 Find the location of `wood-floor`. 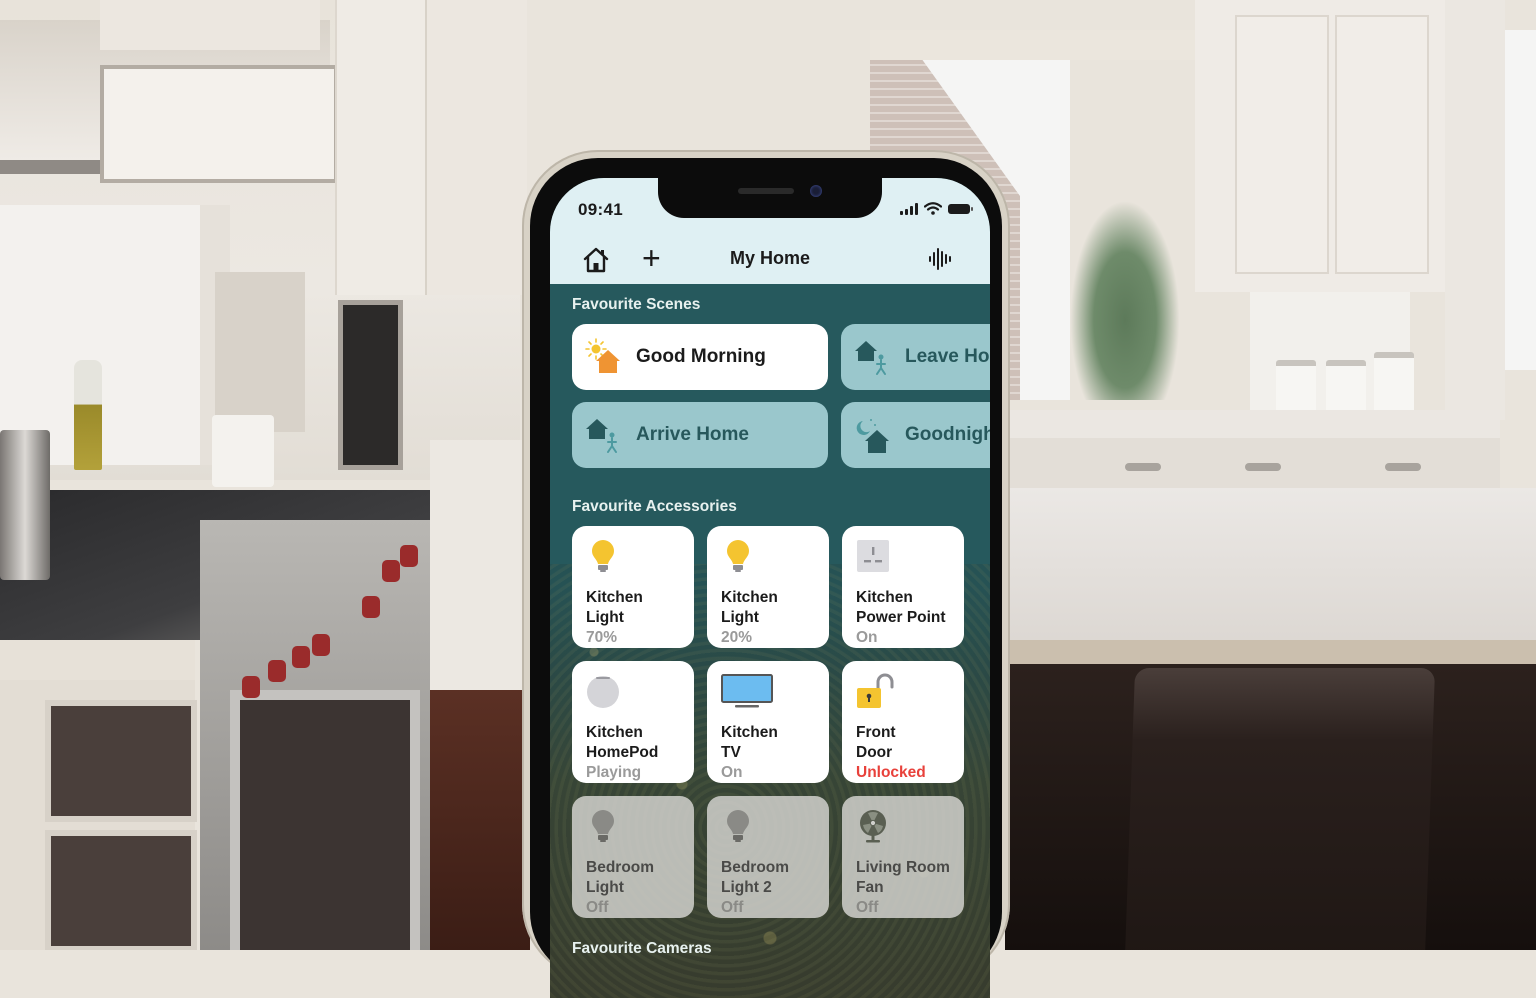

wood-floor is located at coordinates (475, 820).